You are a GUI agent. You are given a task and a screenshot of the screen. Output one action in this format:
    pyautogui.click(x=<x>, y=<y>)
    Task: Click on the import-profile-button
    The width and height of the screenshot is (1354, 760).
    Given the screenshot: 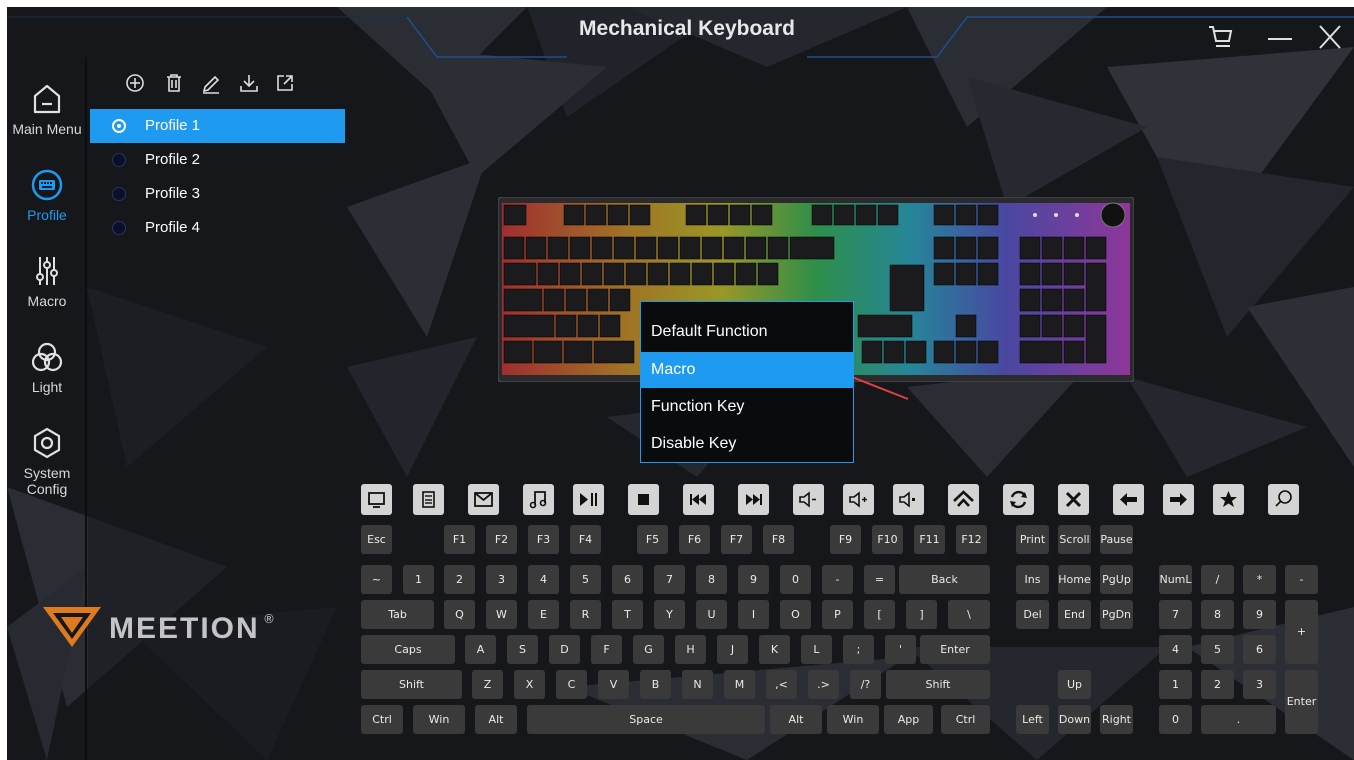 What is the action you would take?
    pyautogui.click(x=249, y=83)
    